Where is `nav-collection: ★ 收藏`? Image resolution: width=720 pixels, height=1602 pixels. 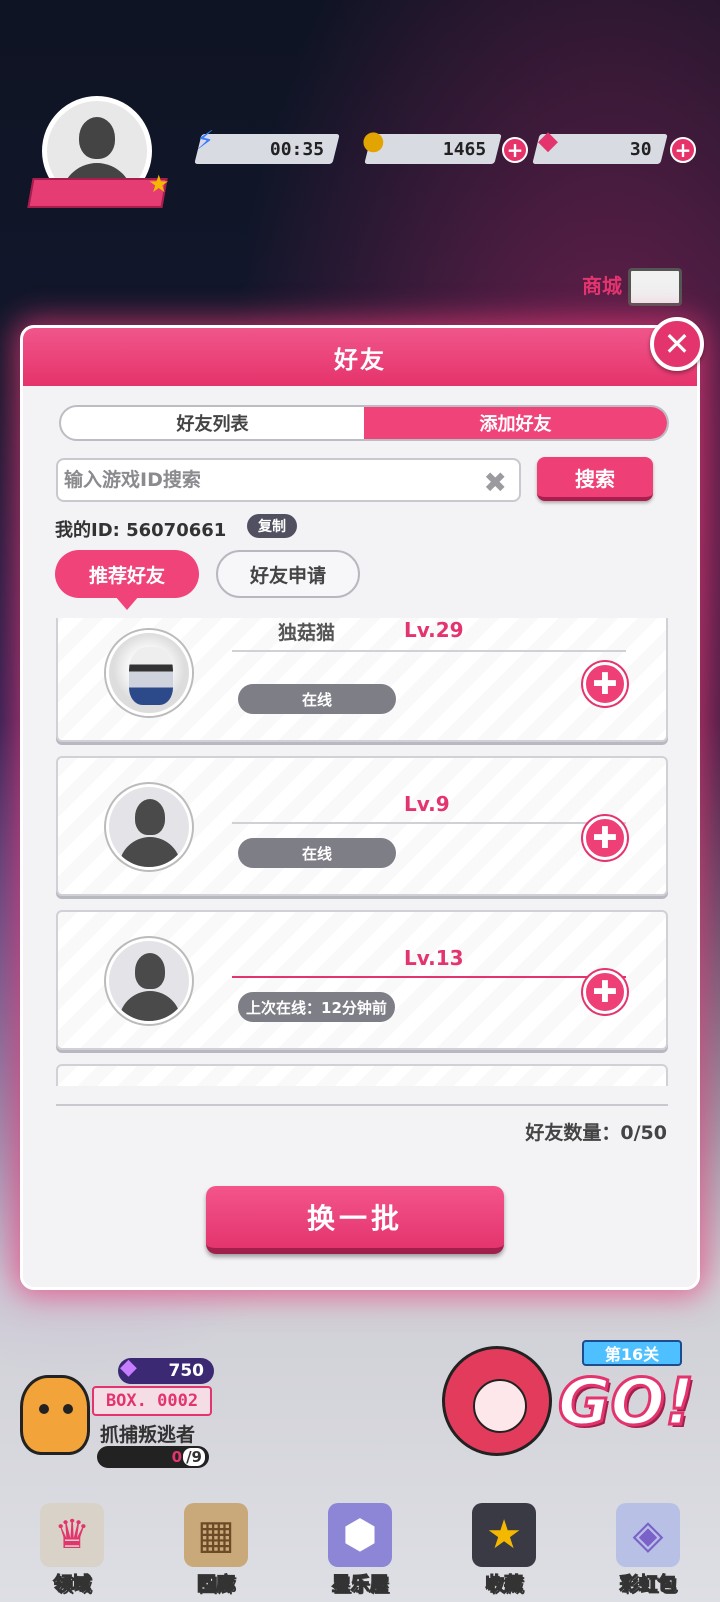 nav-collection: ★ 收藏 is located at coordinates (504, 1547).